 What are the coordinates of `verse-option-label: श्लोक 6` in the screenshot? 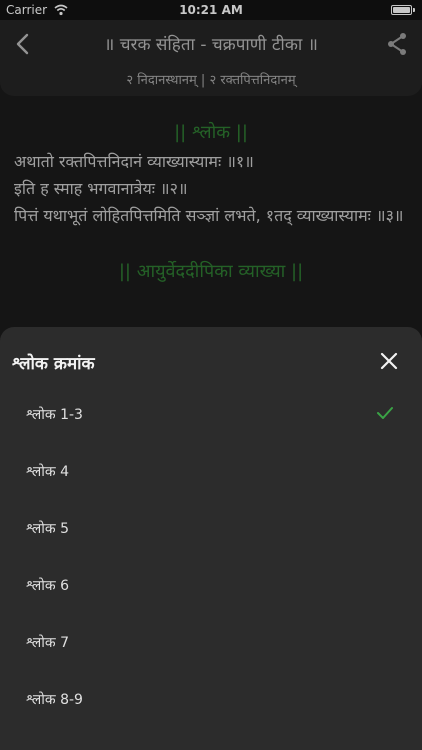 It's located at (47, 586).